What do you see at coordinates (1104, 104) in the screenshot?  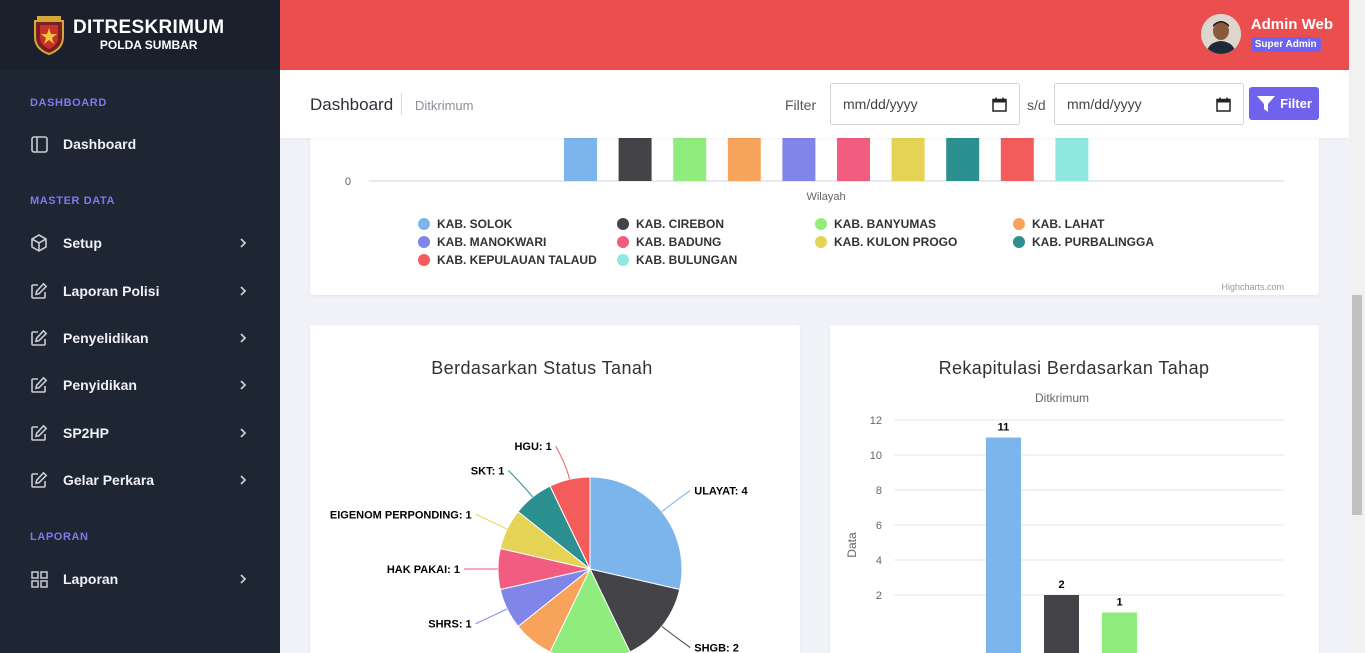 I see `date-to-placeholder: mm/dd/yyyy` at bounding box center [1104, 104].